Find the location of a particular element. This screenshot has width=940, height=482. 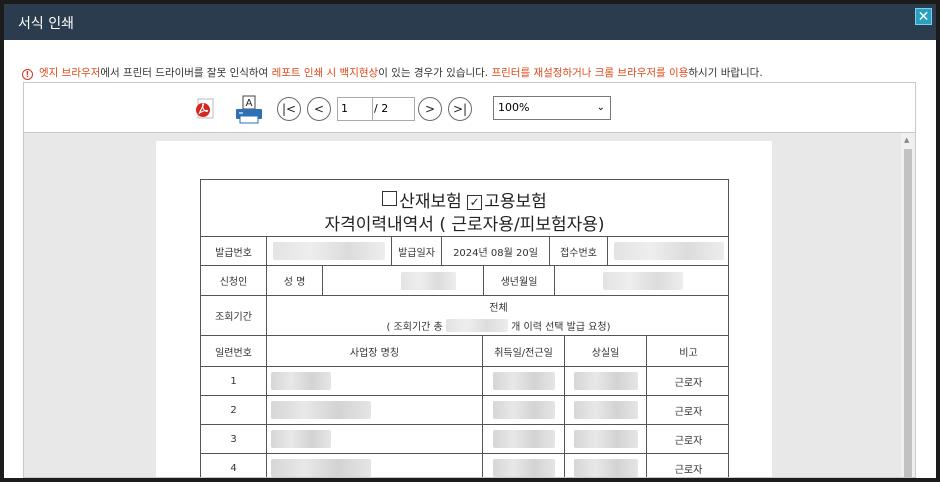

issue-row: 발급번호 발급일자 2024년 08월 20일 접수번호 is located at coordinates (464, 251).